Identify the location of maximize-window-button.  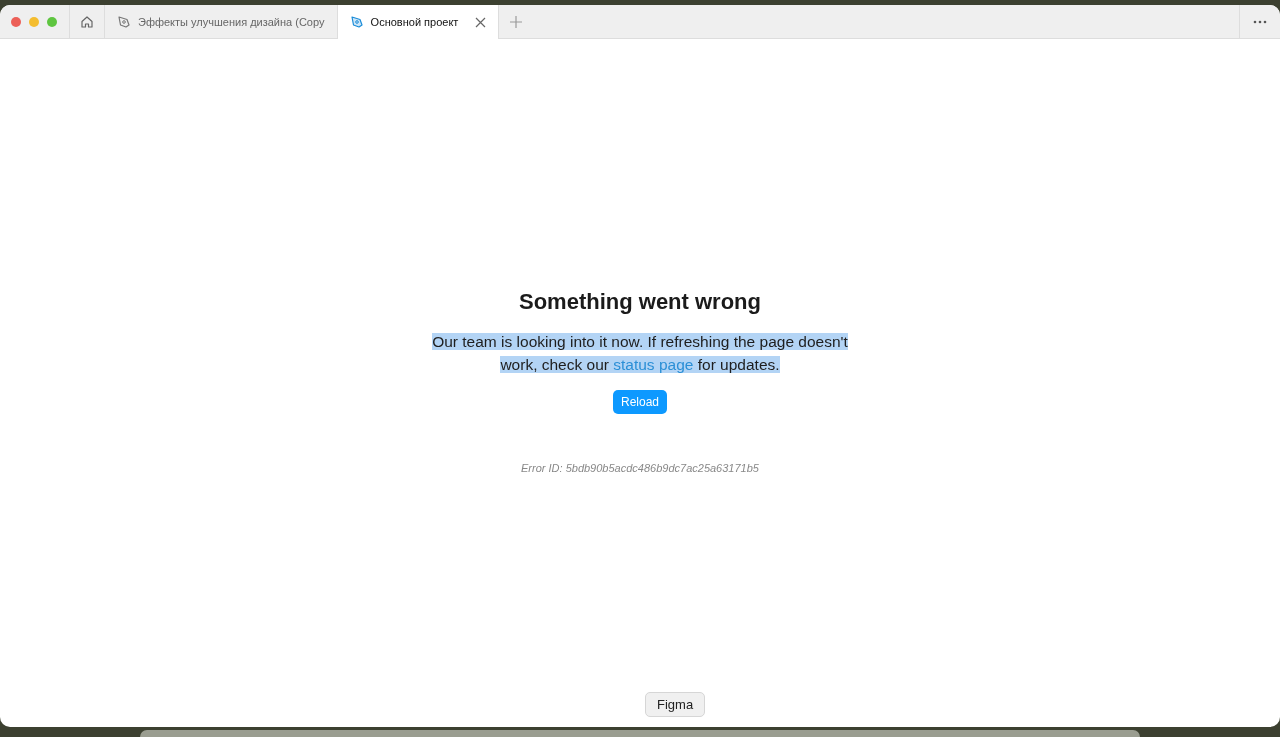
(52, 21).